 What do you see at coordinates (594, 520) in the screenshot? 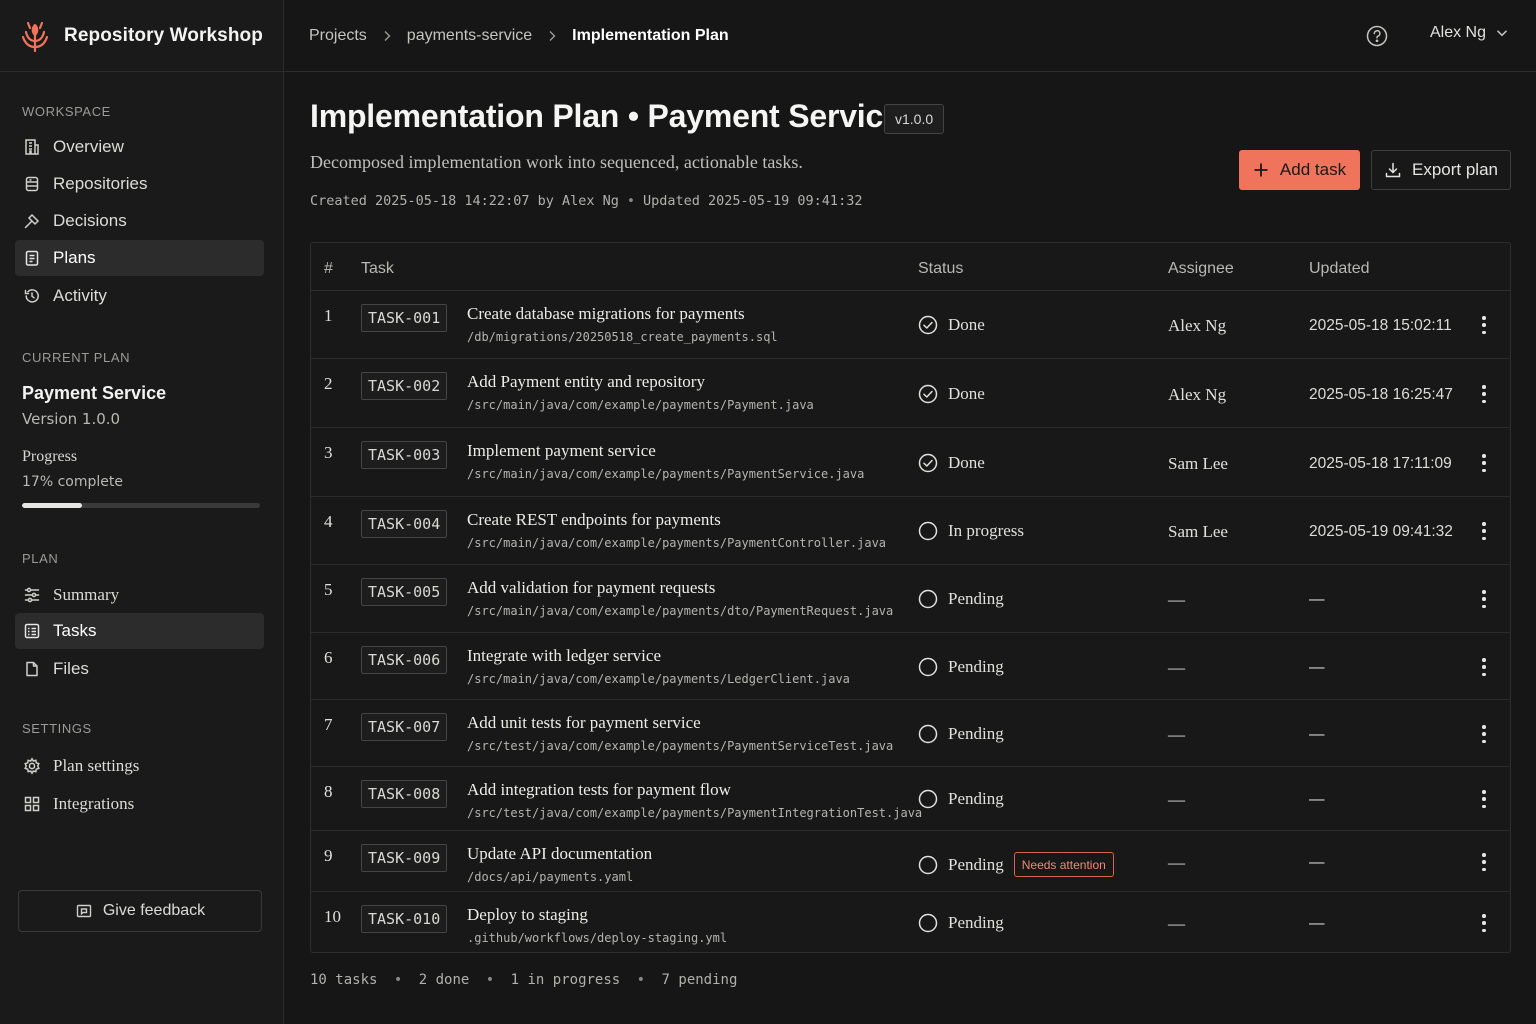
I see `task-title: Create REST endpoints for payments` at bounding box center [594, 520].